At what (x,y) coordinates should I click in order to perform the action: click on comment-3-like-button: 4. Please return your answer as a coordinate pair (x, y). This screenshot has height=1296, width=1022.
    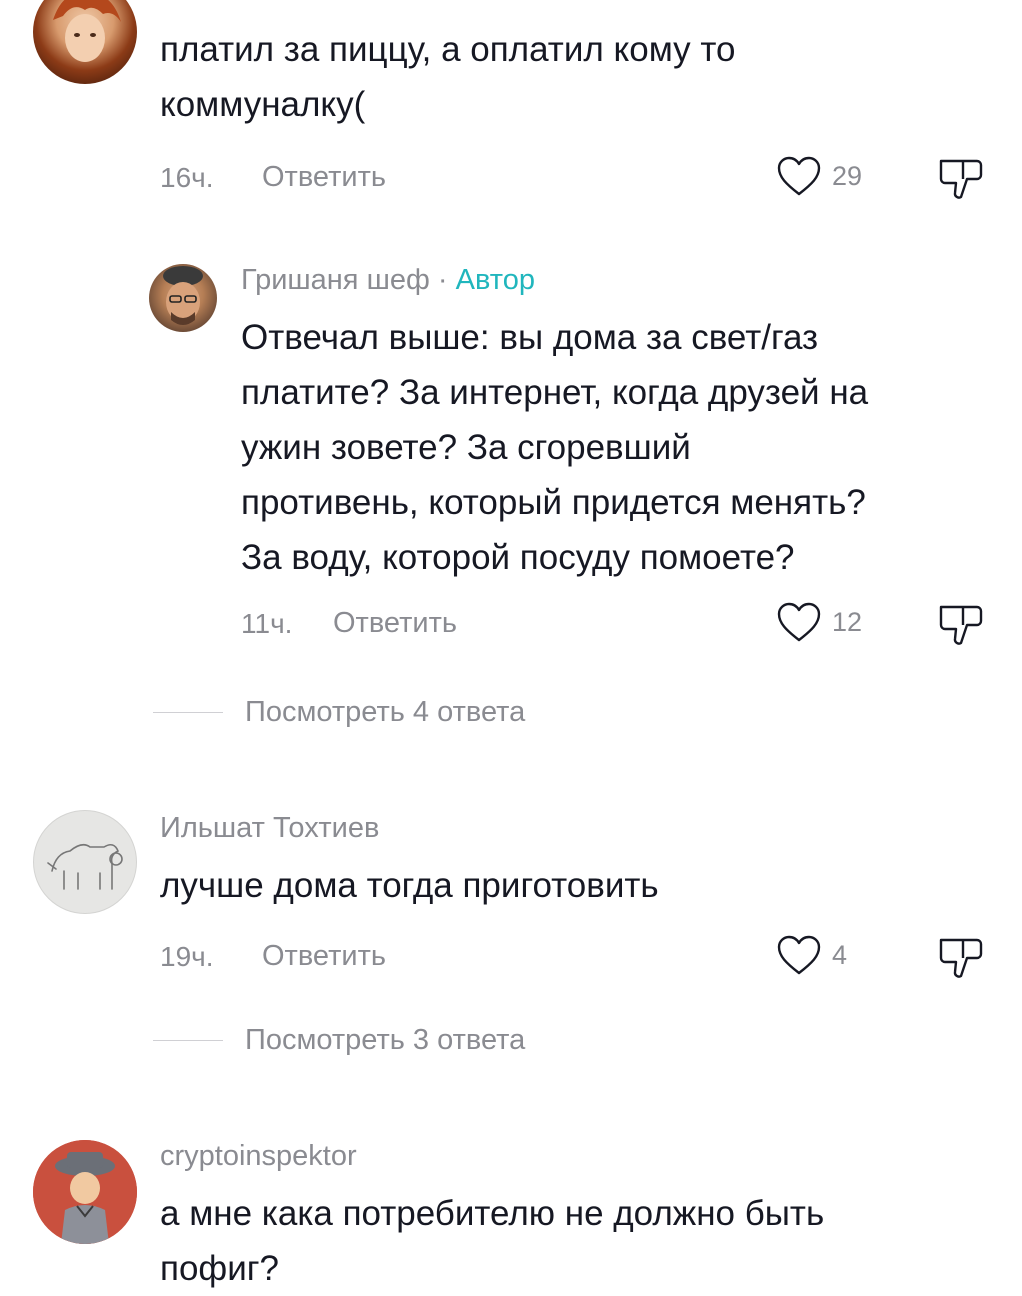
    Looking at the image, I should click on (811, 955).